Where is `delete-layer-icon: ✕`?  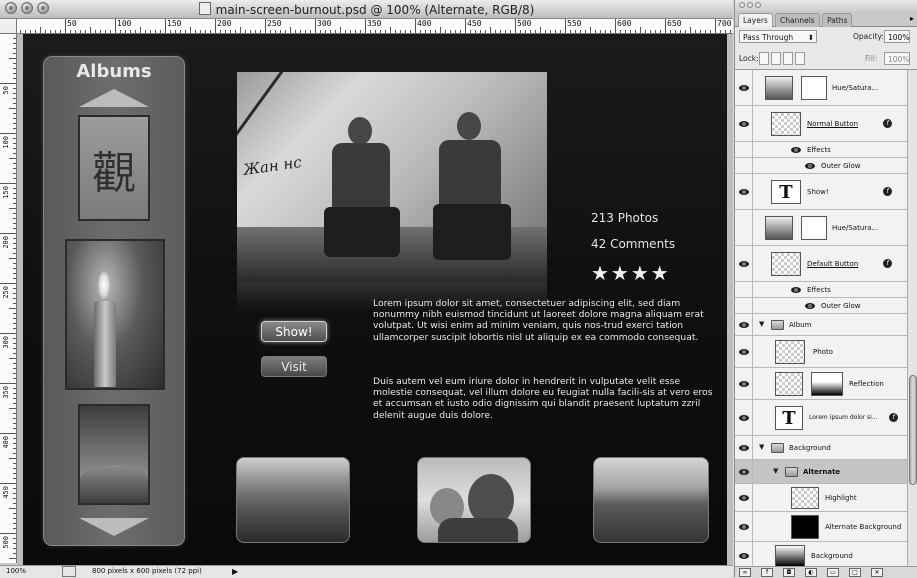 delete-layer-icon: ✕ is located at coordinates (877, 572).